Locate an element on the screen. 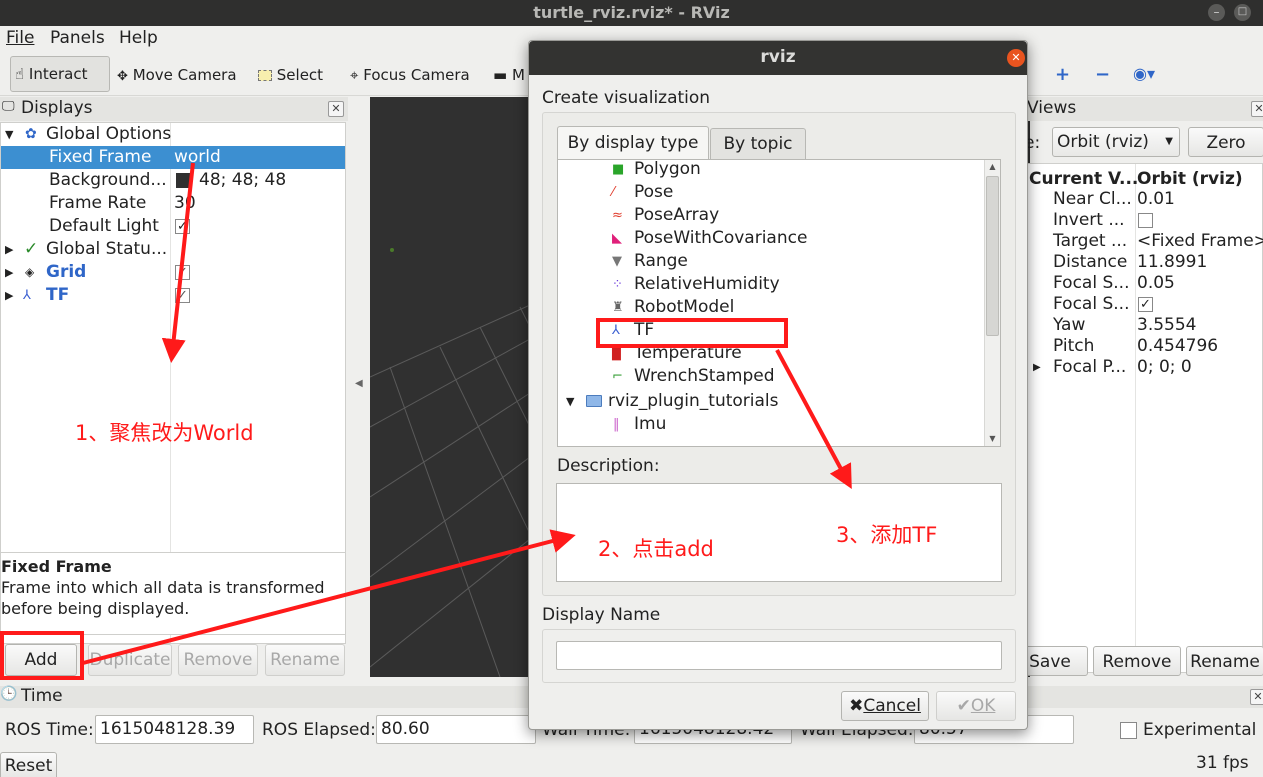 This screenshot has width=1263, height=777. title-bar: turtle_rviz.rviz* - RViz – □ is located at coordinates (631, 13).